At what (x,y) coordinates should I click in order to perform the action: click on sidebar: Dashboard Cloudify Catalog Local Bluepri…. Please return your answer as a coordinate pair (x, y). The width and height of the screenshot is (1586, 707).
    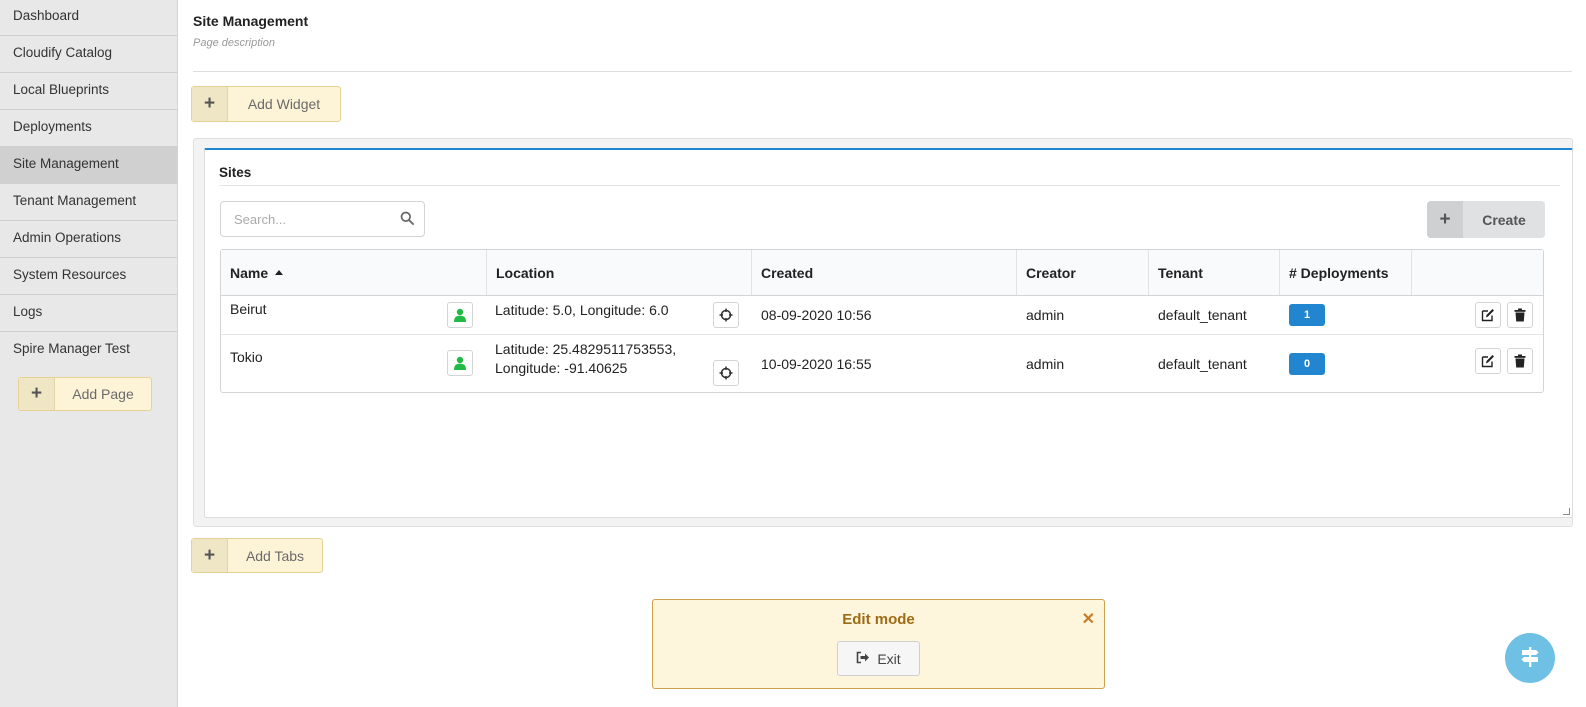
    Looking at the image, I should click on (89, 353).